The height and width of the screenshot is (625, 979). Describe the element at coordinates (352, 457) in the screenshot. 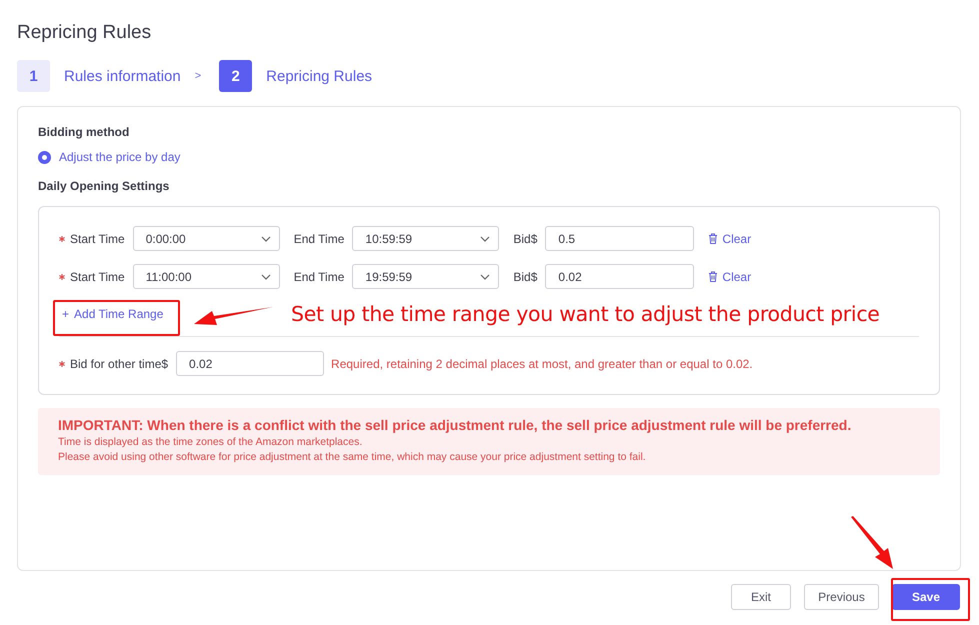

I see `notice-text: Please avoid using other software for price adjustment at the same time, which may cause your price adjustment setting to fail.` at that location.